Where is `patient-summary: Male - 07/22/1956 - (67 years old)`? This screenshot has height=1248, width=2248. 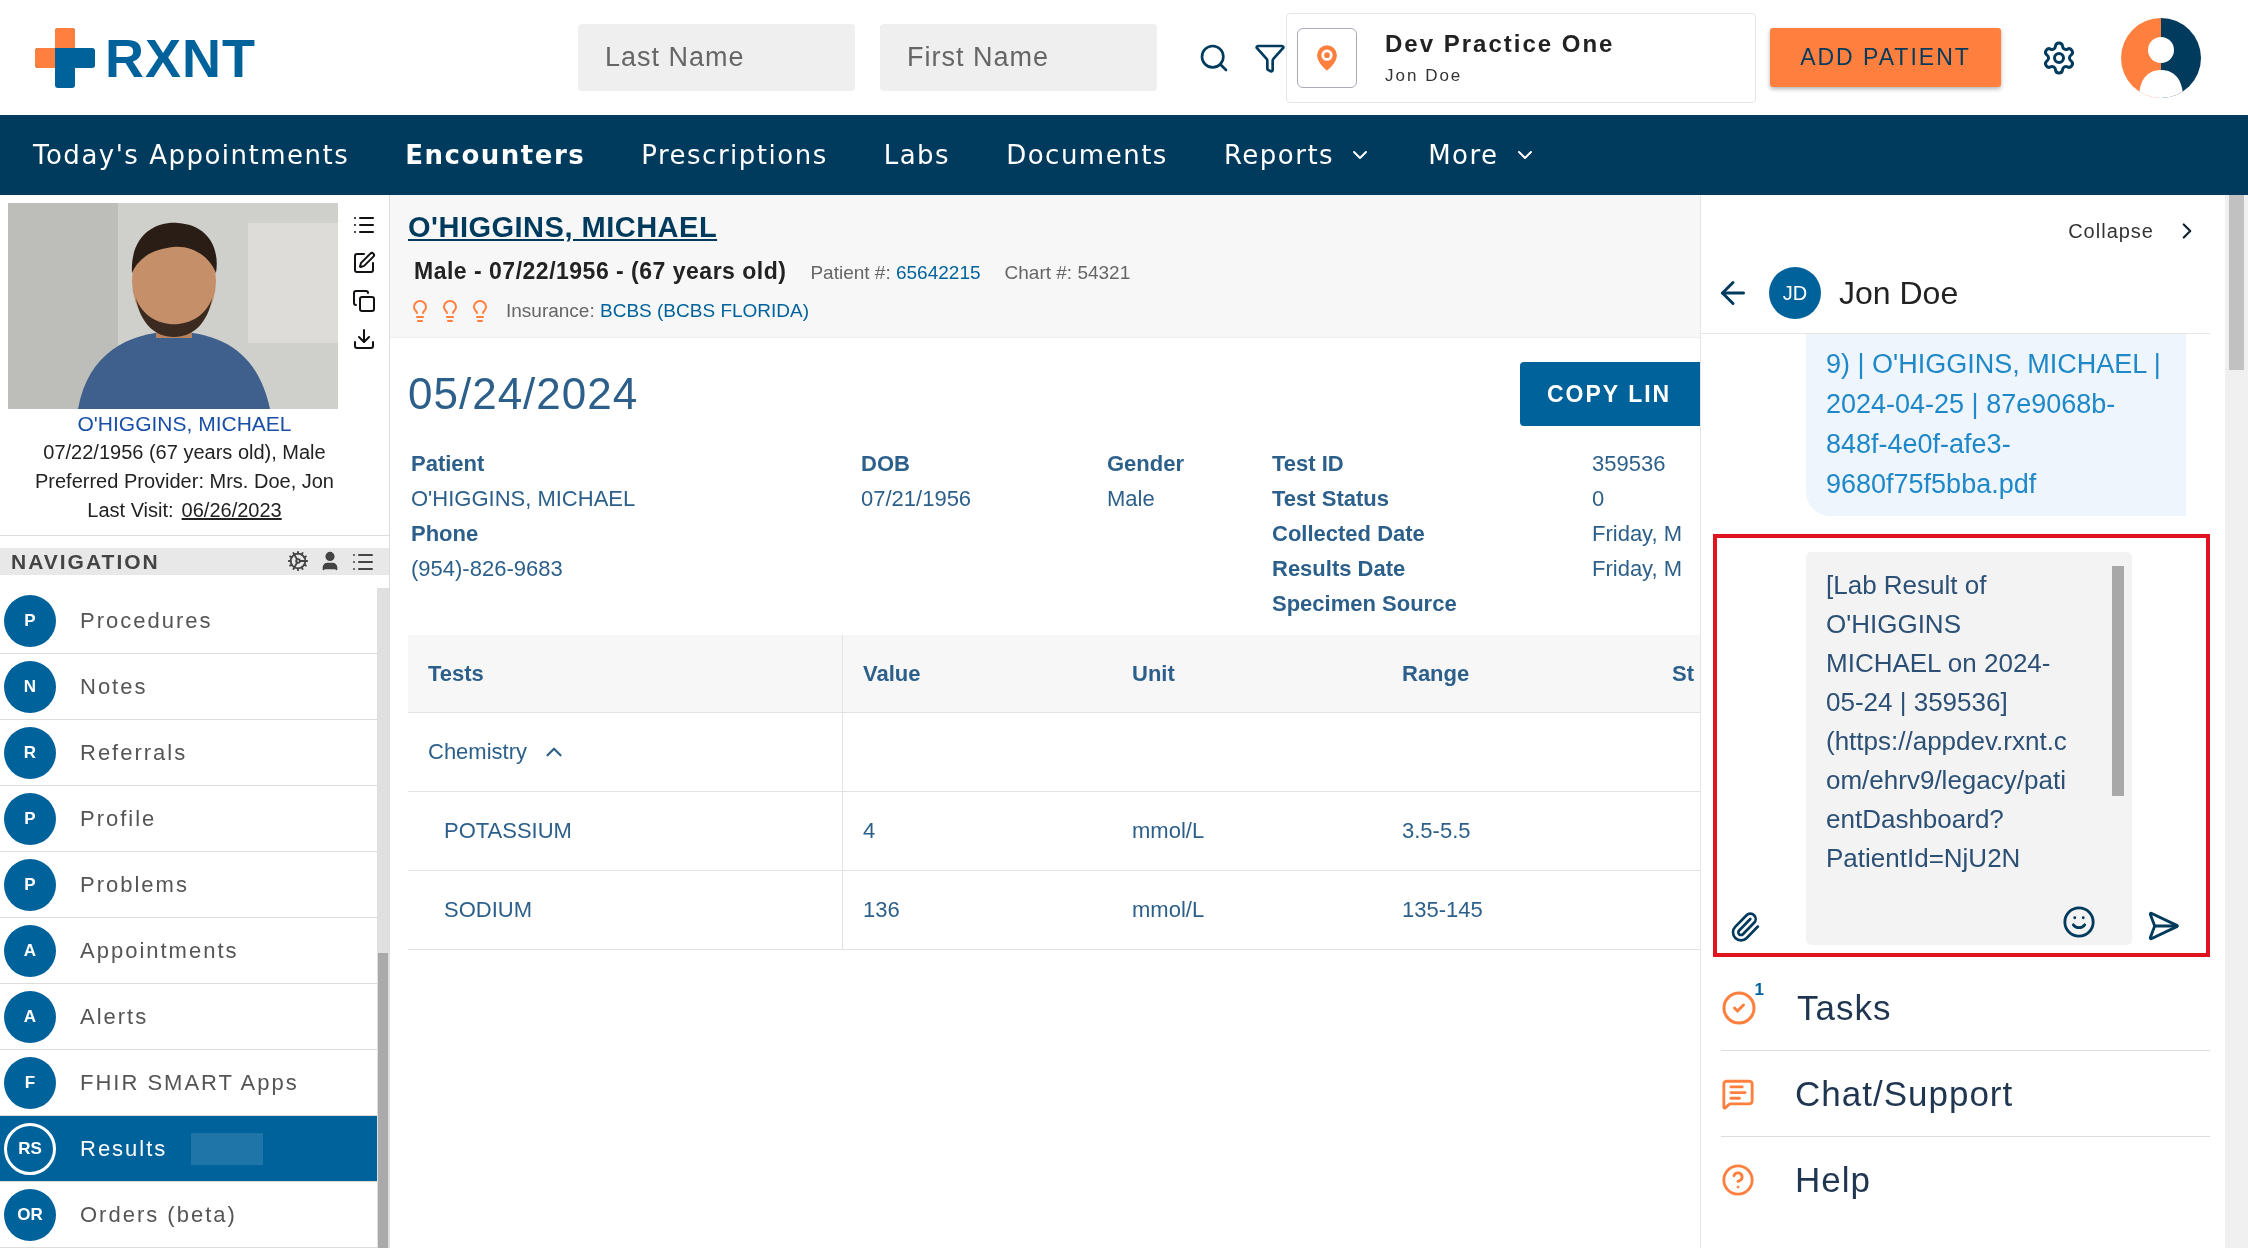
patient-summary: Male - 07/22/1956 - (67 years old) is located at coordinates (600, 271).